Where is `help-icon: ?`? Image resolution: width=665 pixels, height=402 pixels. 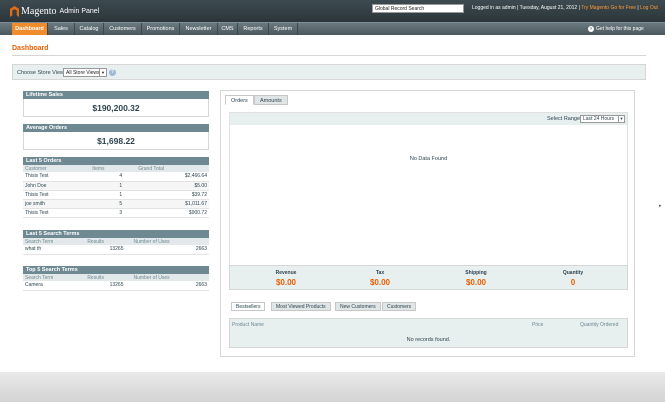
help-icon: ? is located at coordinates (591, 29).